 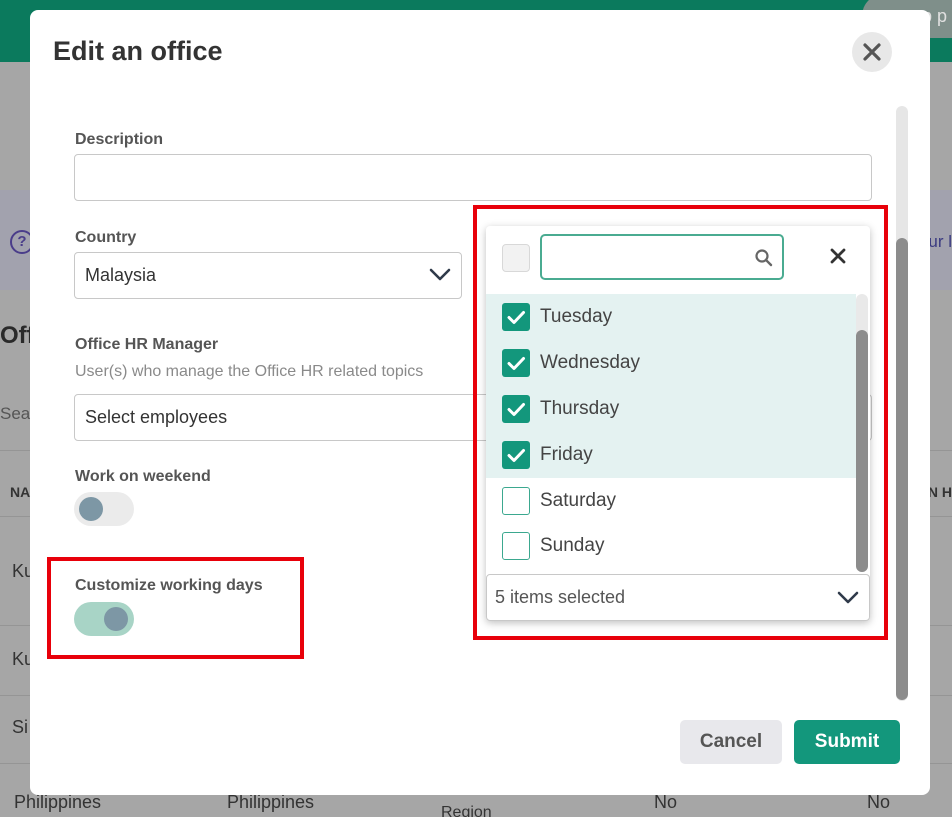 I want to click on modal-scrollbar, so click(x=902, y=403).